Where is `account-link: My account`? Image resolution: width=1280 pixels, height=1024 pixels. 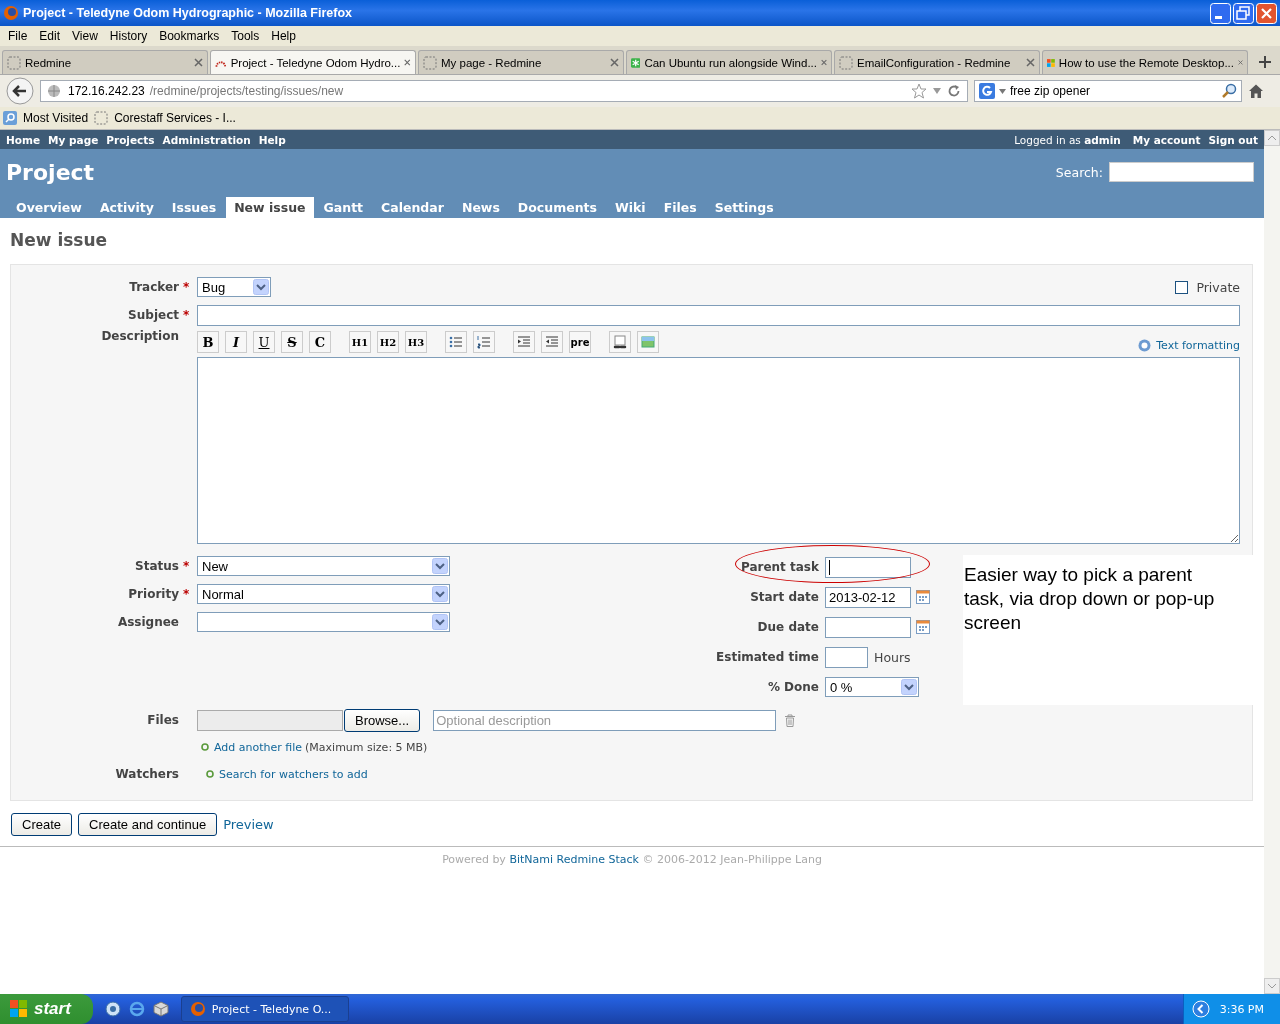
account-link: My account is located at coordinates (1166, 139).